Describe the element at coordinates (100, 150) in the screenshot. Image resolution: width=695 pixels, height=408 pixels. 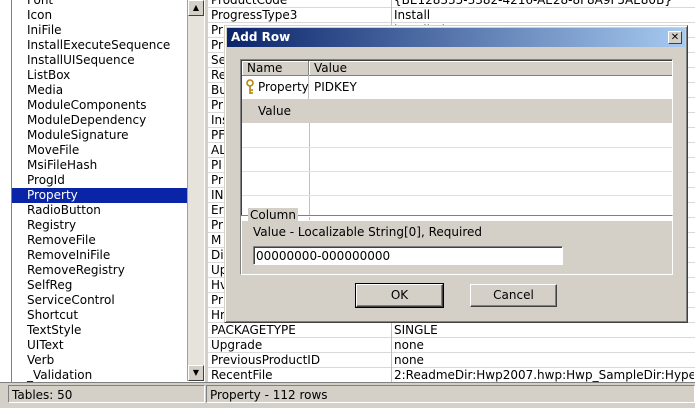
I see `table-list-item: MoveFile` at that location.